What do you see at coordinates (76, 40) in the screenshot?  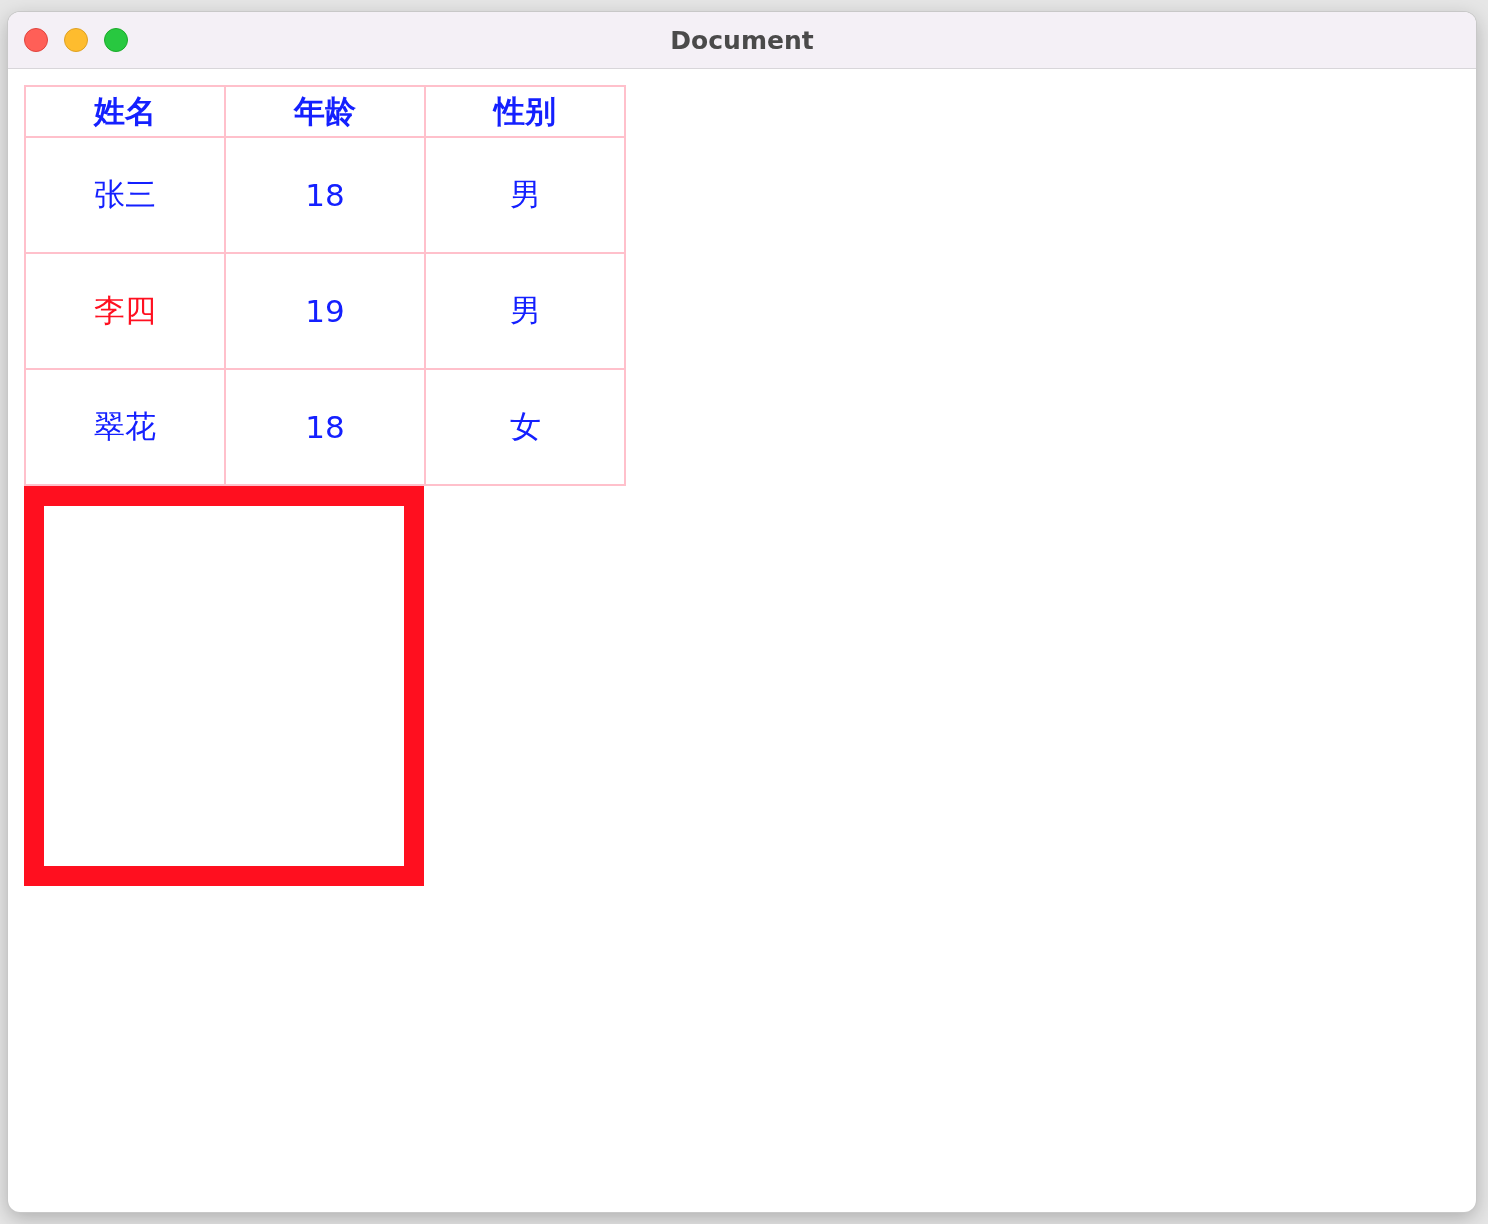 I see `minimize-button` at bounding box center [76, 40].